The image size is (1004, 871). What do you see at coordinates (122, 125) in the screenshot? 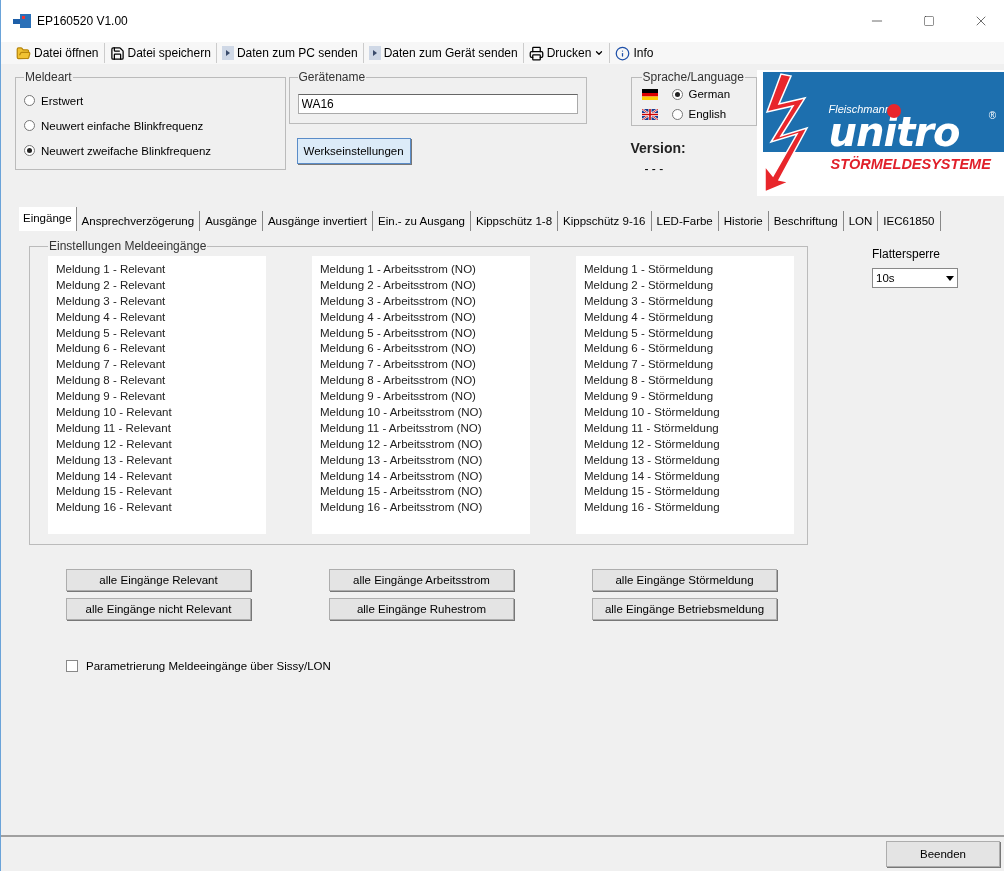
I see `radio-label: Neuwert einfache Blinkfrequenz` at bounding box center [122, 125].